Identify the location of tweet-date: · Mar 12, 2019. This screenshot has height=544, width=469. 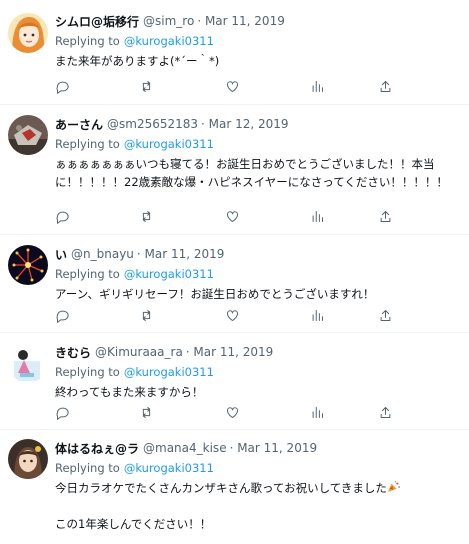
(245, 124).